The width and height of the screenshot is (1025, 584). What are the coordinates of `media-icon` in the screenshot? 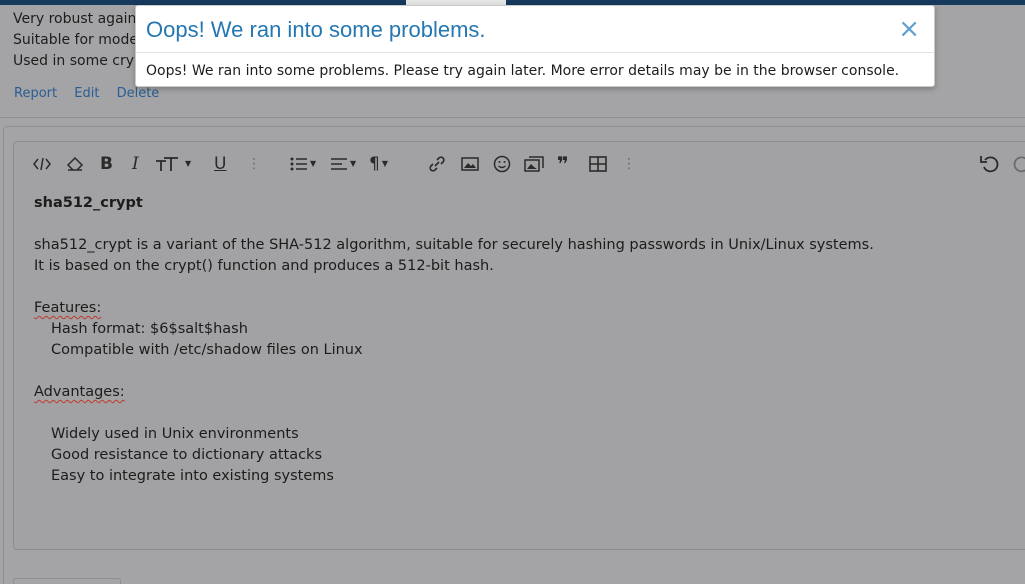 It's located at (534, 164).